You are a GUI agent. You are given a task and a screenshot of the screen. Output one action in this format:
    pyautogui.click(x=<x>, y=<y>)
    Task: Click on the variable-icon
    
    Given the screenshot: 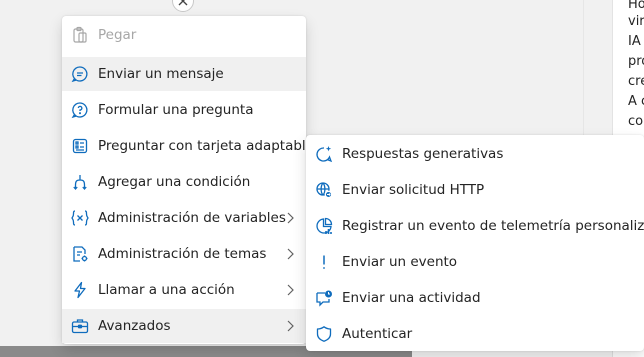 What is the action you would take?
    pyautogui.click(x=80, y=218)
    